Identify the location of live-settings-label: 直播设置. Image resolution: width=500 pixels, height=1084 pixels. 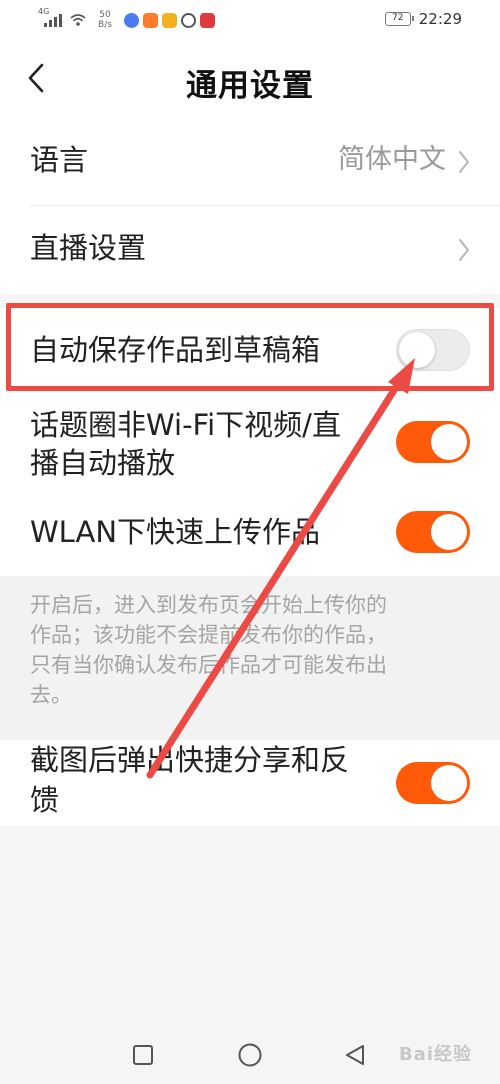
(88, 248).